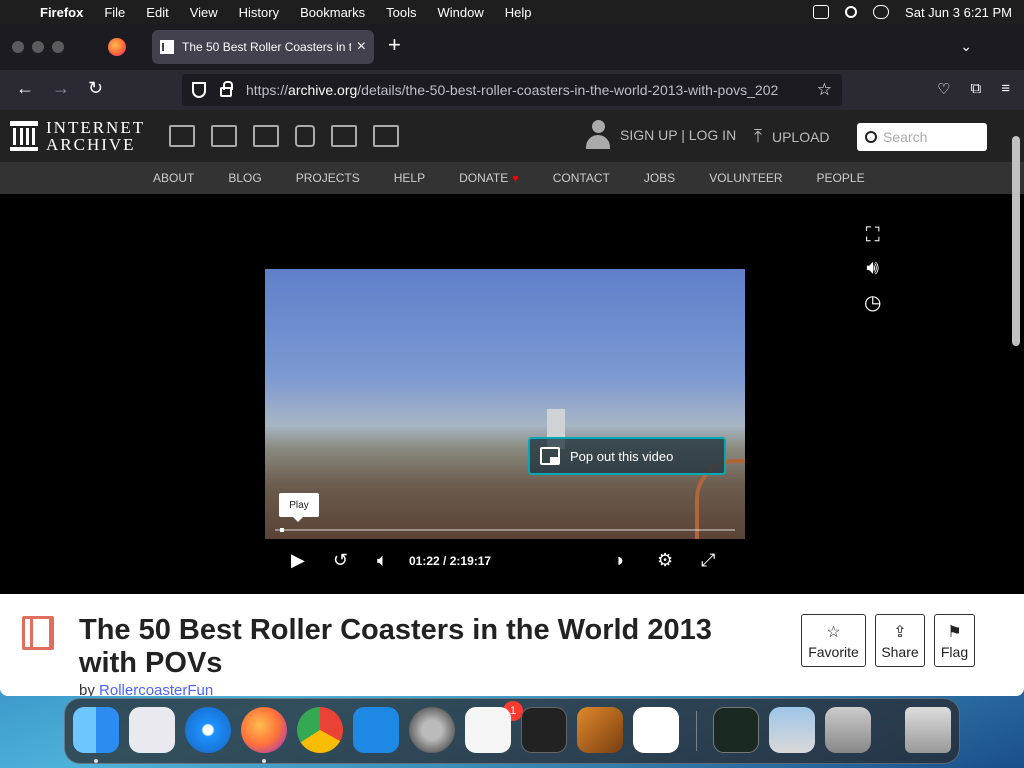 The image size is (1024, 768). What do you see at coordinates (204, 12) in the screenshot?
I see `menu-view: View` at bounding box center [204, 12].